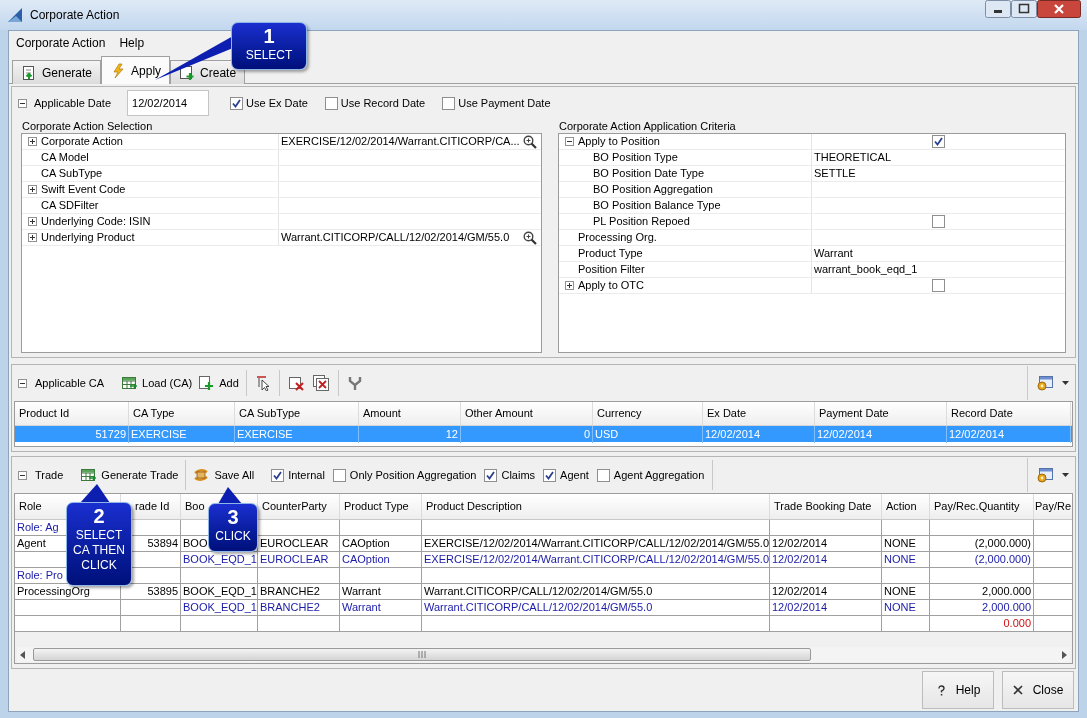  Describe the element at coordinates (57, 72) in the screenshot. I see `tab: Generate` at that location.